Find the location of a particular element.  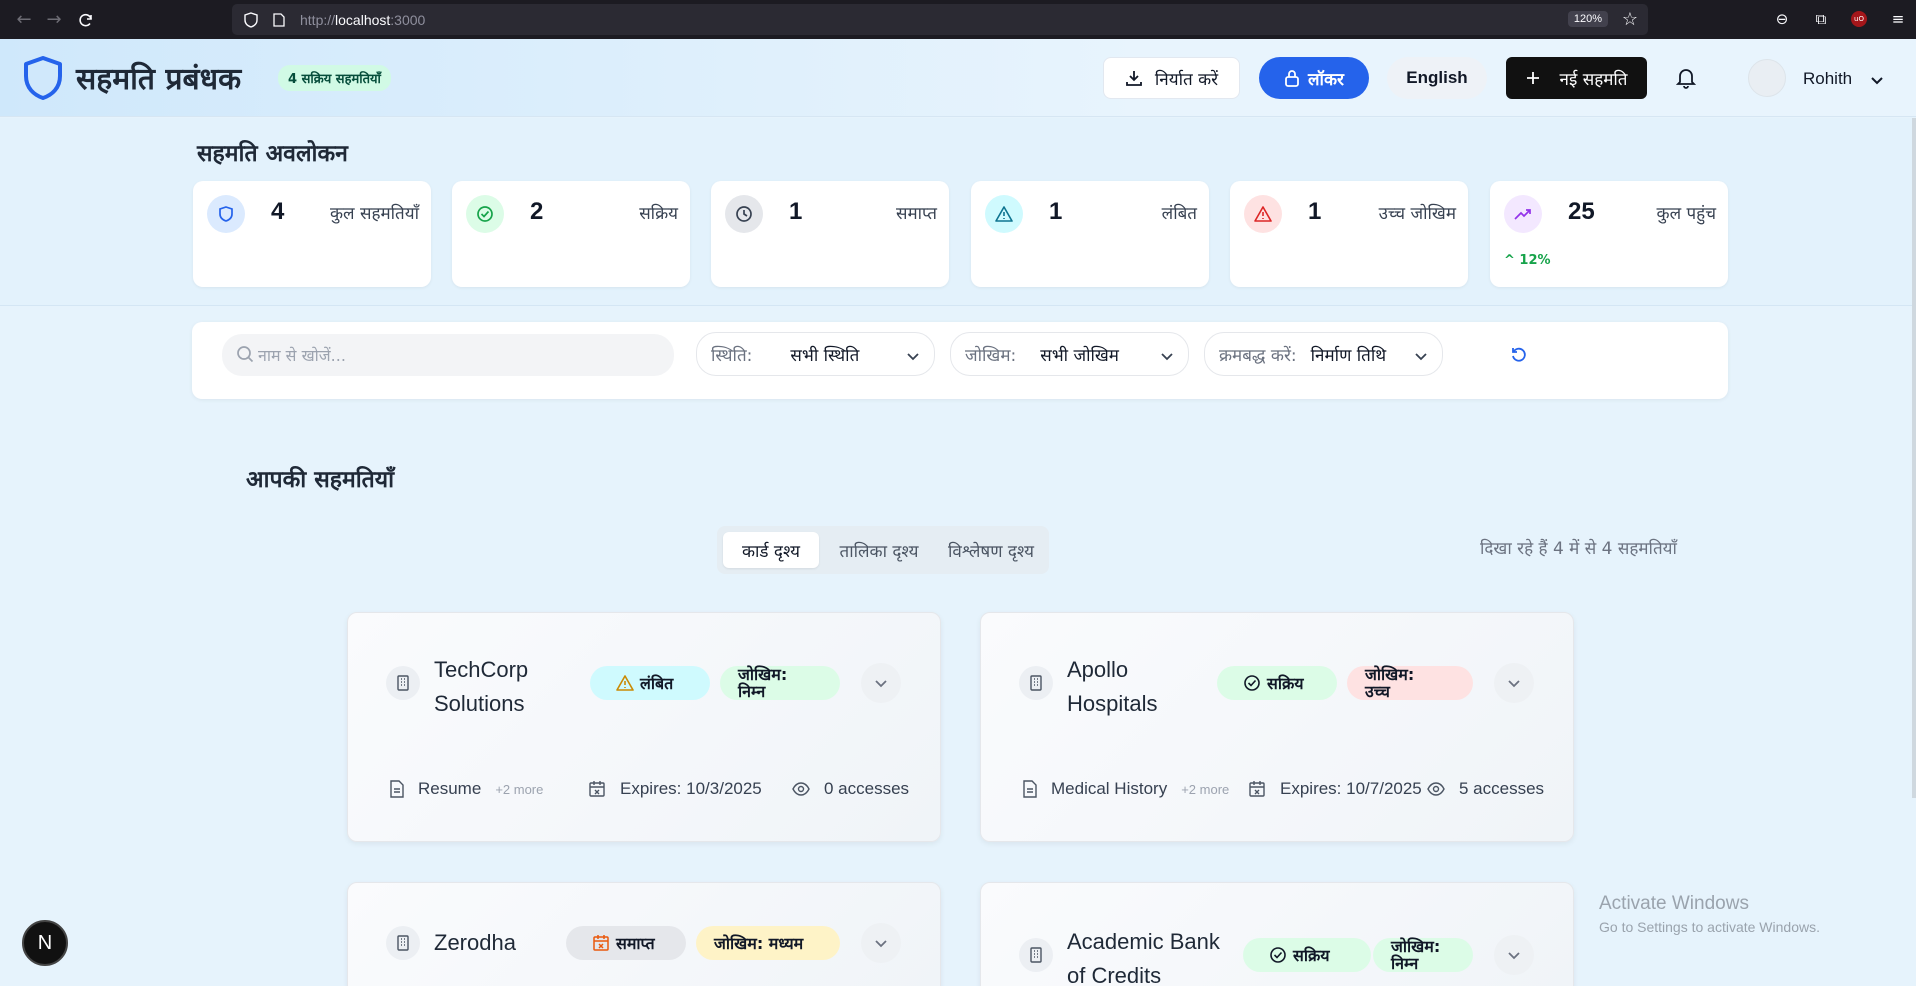

expiry-date: Expires: 10/7/2025 is located at coordinates (1335, 789).